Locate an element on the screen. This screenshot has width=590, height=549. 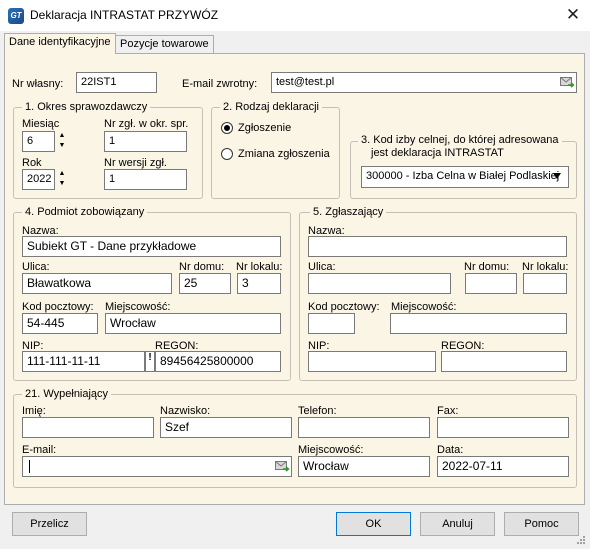
kod-izby-title-2: jest deklaracja INTRASTAT is located at coordinates (437, 153).